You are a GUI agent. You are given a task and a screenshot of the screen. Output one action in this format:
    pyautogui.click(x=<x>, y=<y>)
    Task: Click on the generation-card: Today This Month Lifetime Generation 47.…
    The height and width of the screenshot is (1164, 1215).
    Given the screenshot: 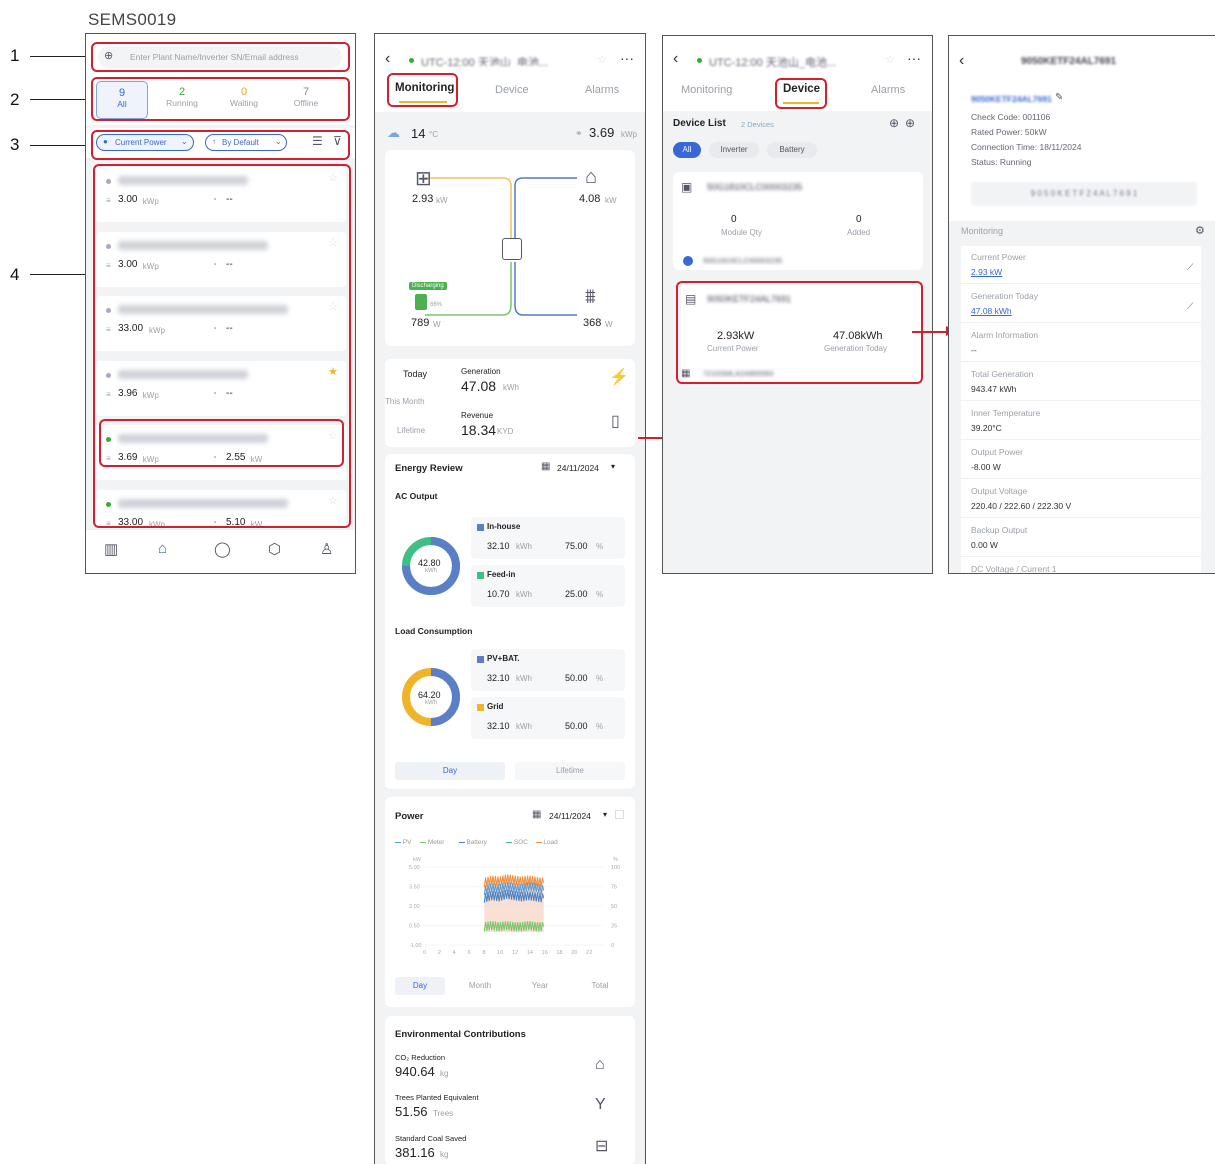 What is the action you would take?
    pyautogui.click(x=510, y=403)
    